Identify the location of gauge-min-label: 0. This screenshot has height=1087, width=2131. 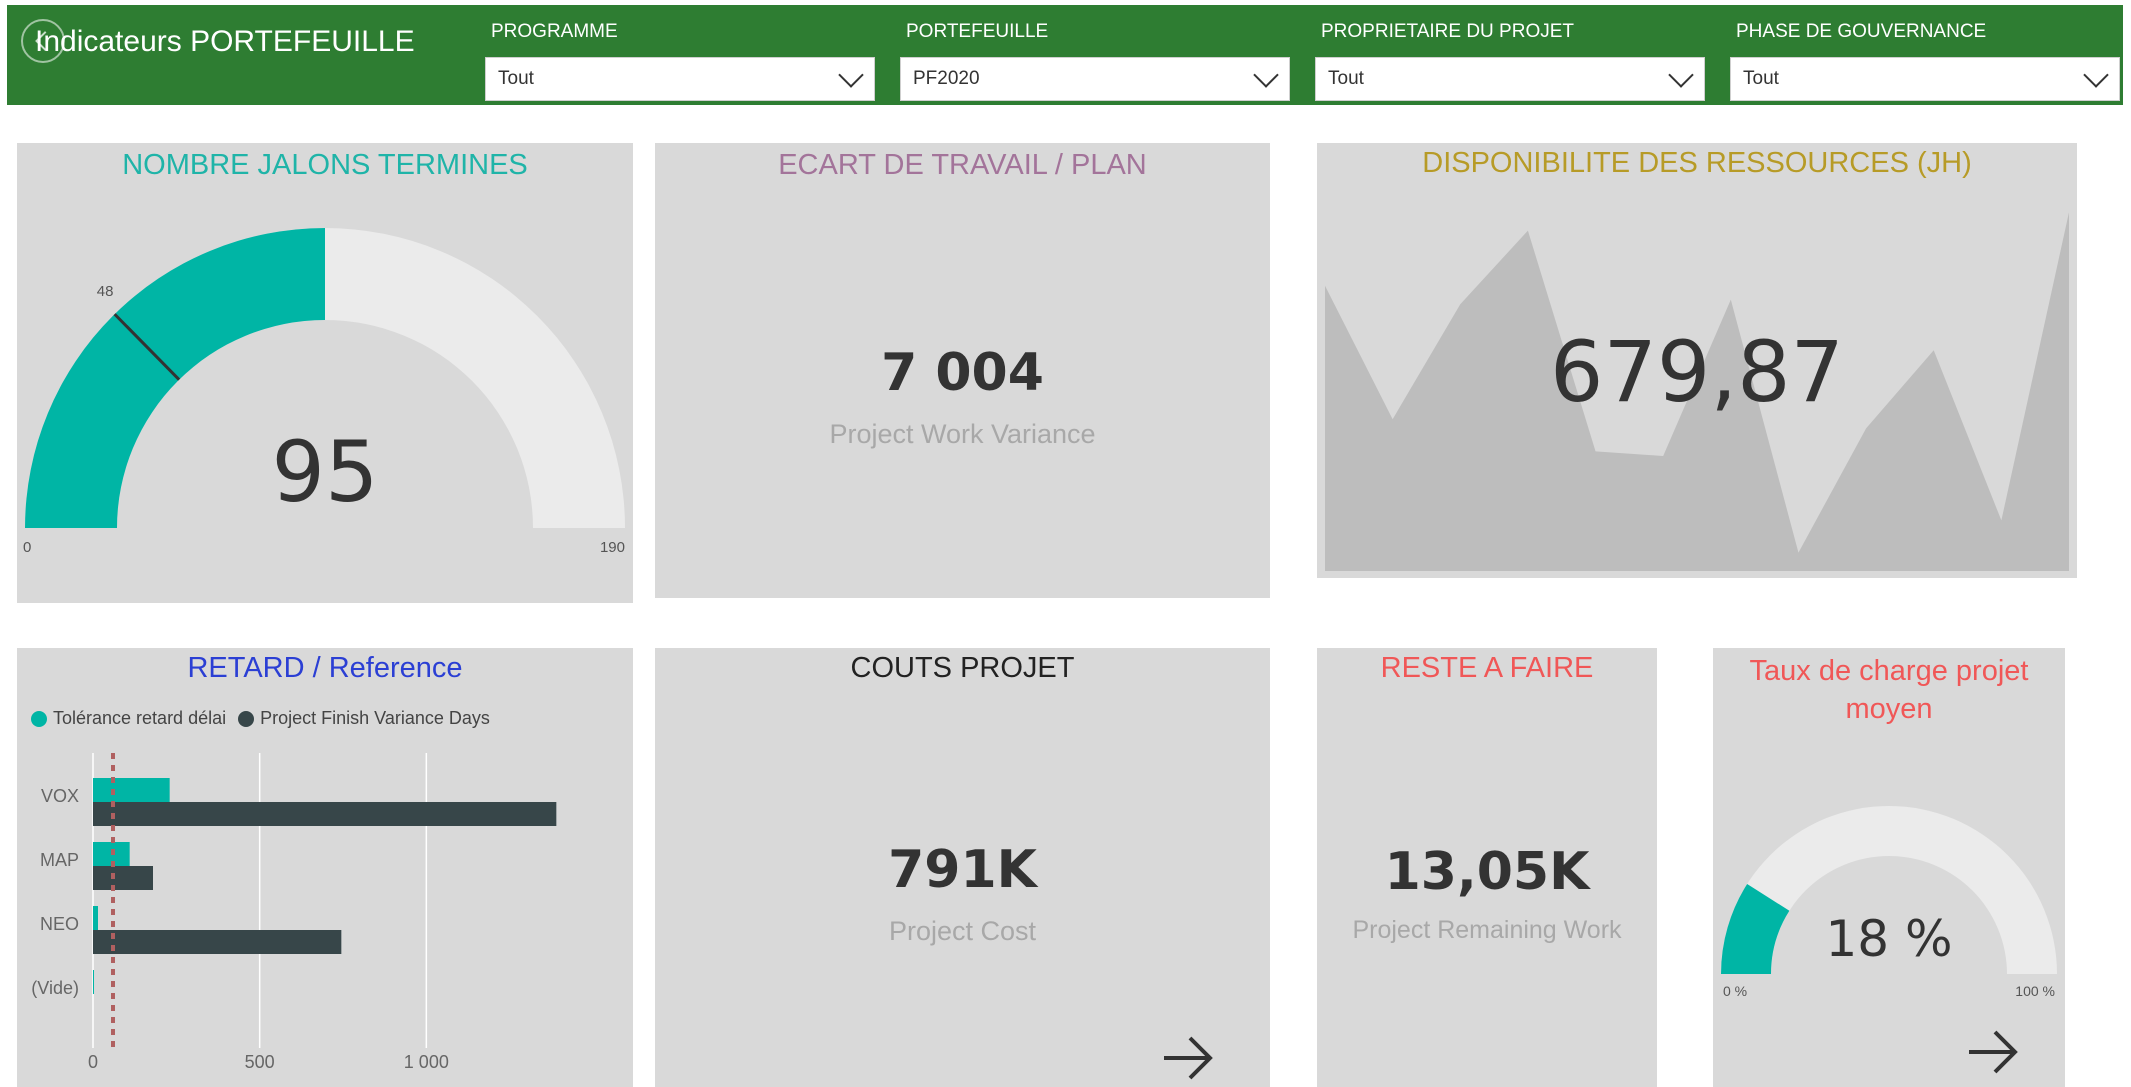
(27, 547).